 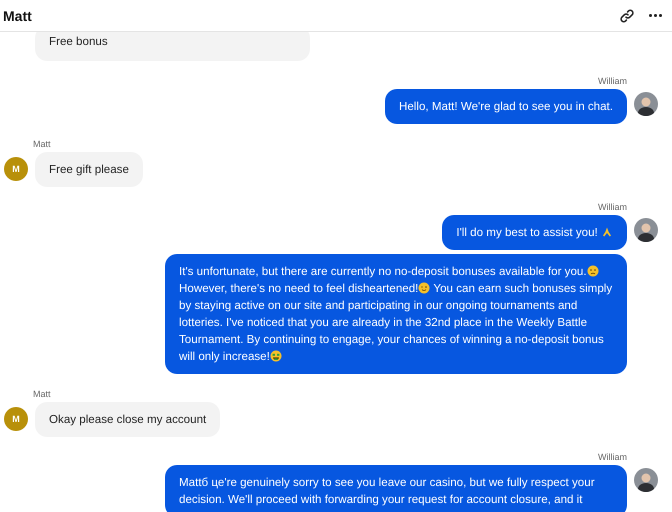 What do you see at coordinates (505, 106) in the screenshot?
I see `message-bubble: Hello, Matt! We're glad to see you in chat.` at bounding box center [505, 106].